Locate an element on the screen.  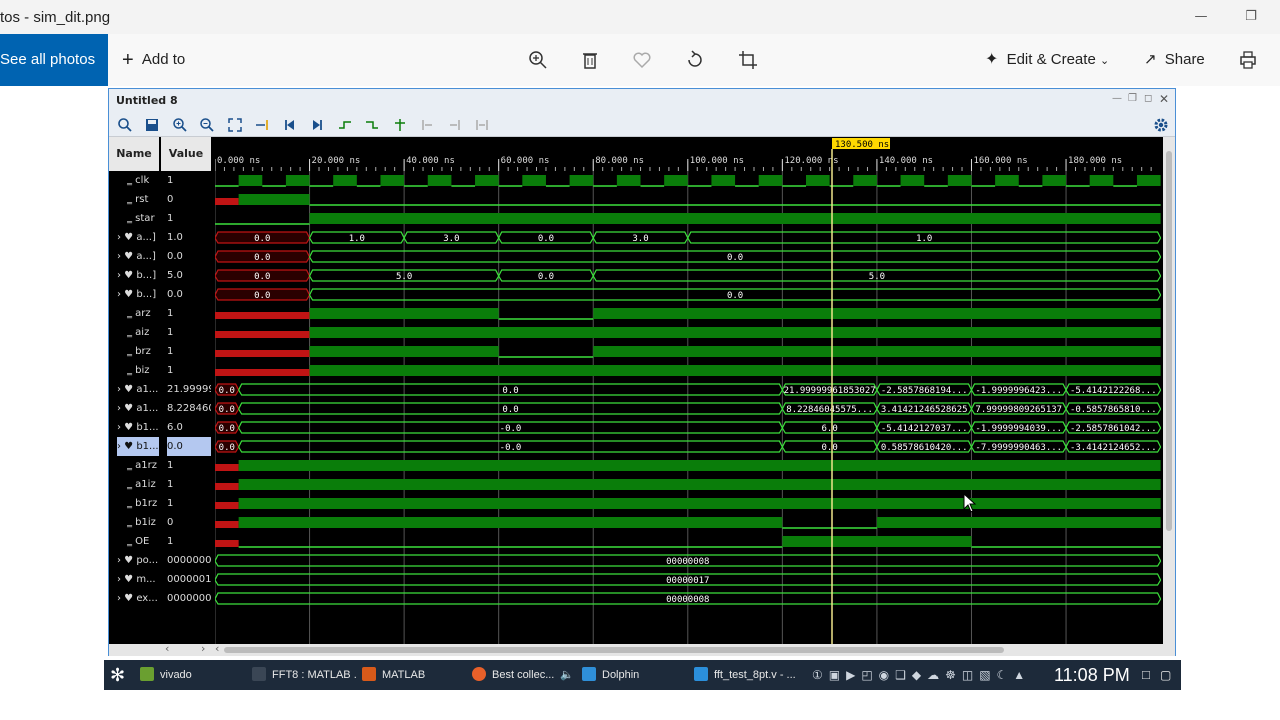
taskbar-item-dolphin: Dolphin is located at coordinates (634, 675).